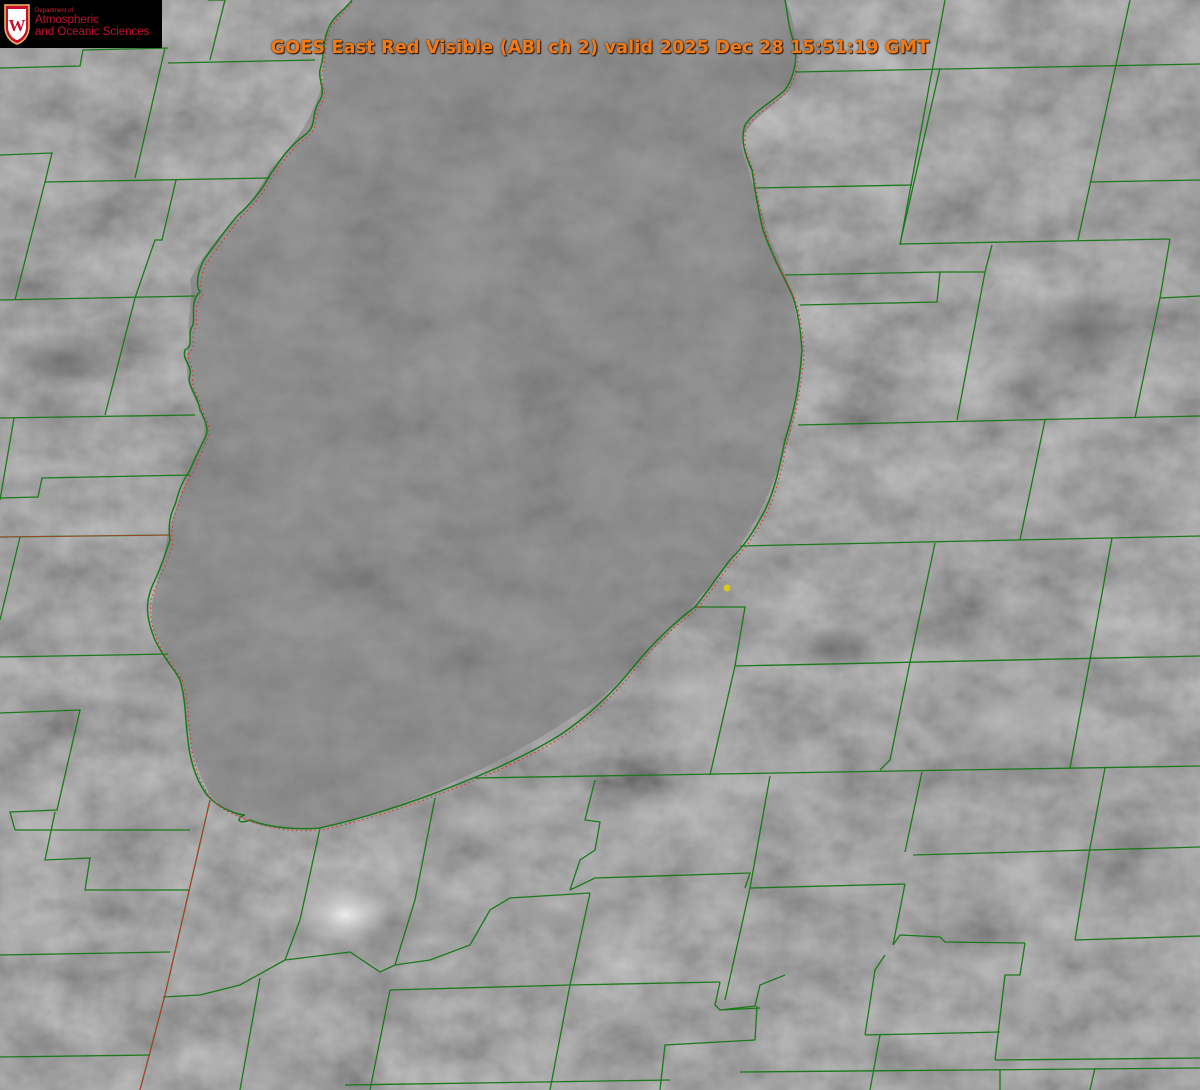  I want to click on crest-letter: W, so click(17, 25).